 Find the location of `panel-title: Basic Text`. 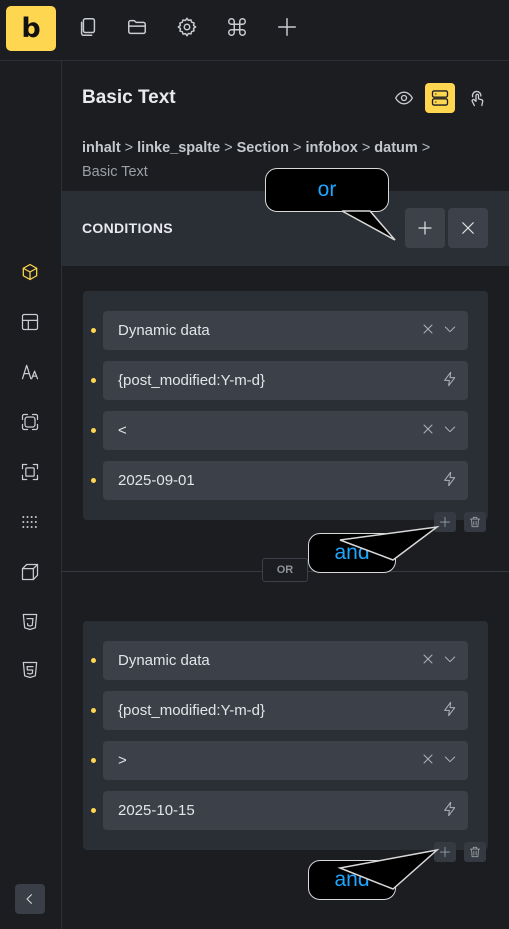

panel-title: Basic Text is located at coordinates (129, 97).